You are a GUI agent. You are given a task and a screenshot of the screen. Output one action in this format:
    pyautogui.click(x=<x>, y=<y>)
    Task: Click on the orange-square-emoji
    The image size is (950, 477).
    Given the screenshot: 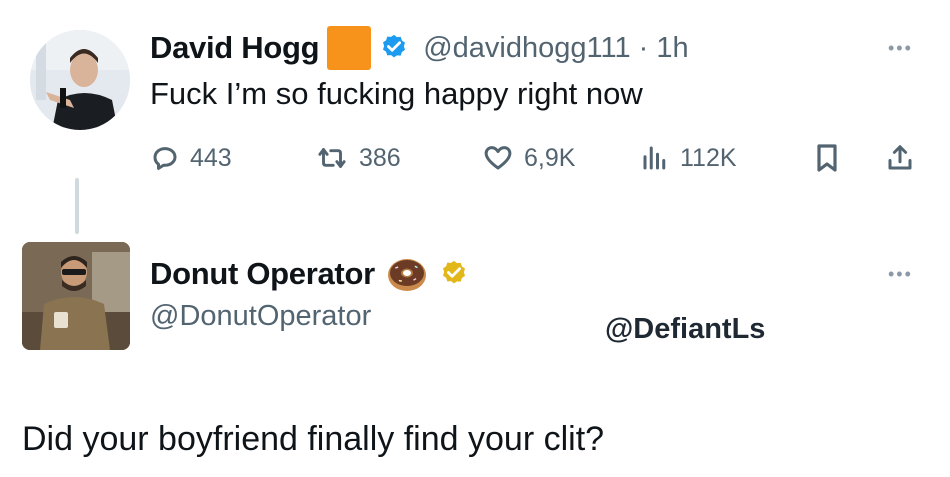 What is the action you would take?
    pyautogui.click(x=349, y=48)
    